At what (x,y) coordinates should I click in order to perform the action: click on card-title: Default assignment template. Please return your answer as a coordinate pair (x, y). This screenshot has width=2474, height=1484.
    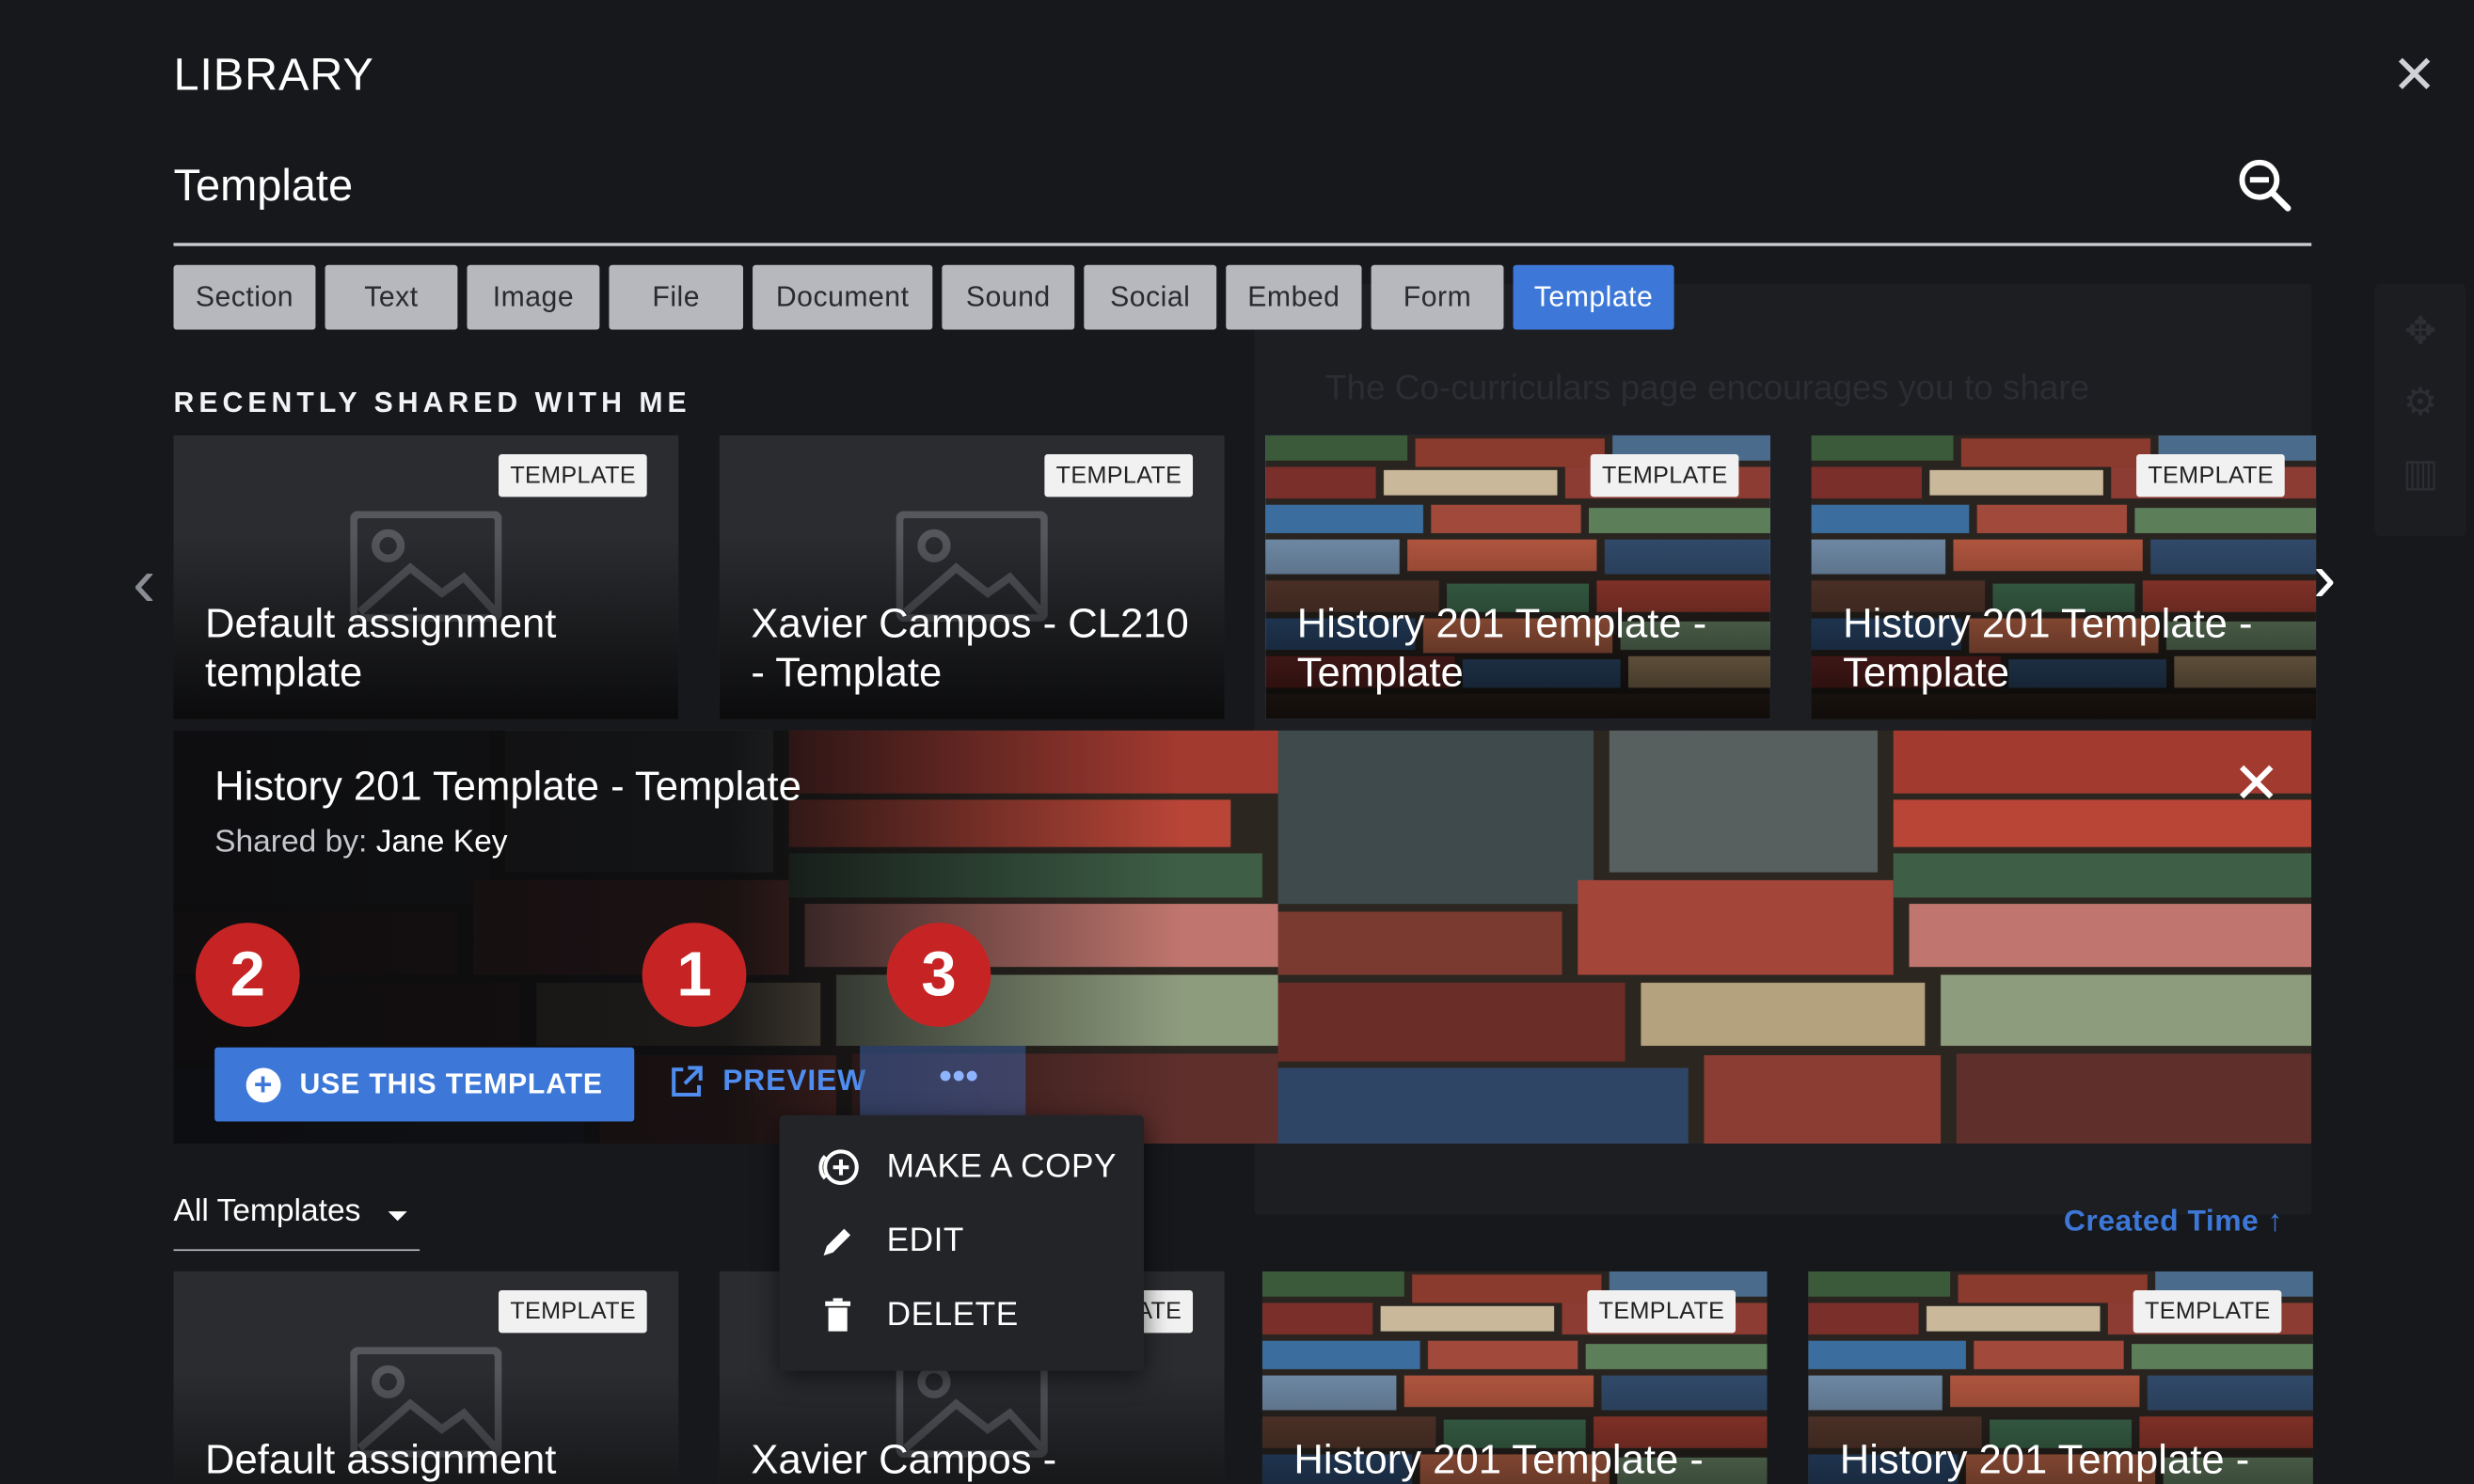
    Looking at the image, I should click on (381, 647).